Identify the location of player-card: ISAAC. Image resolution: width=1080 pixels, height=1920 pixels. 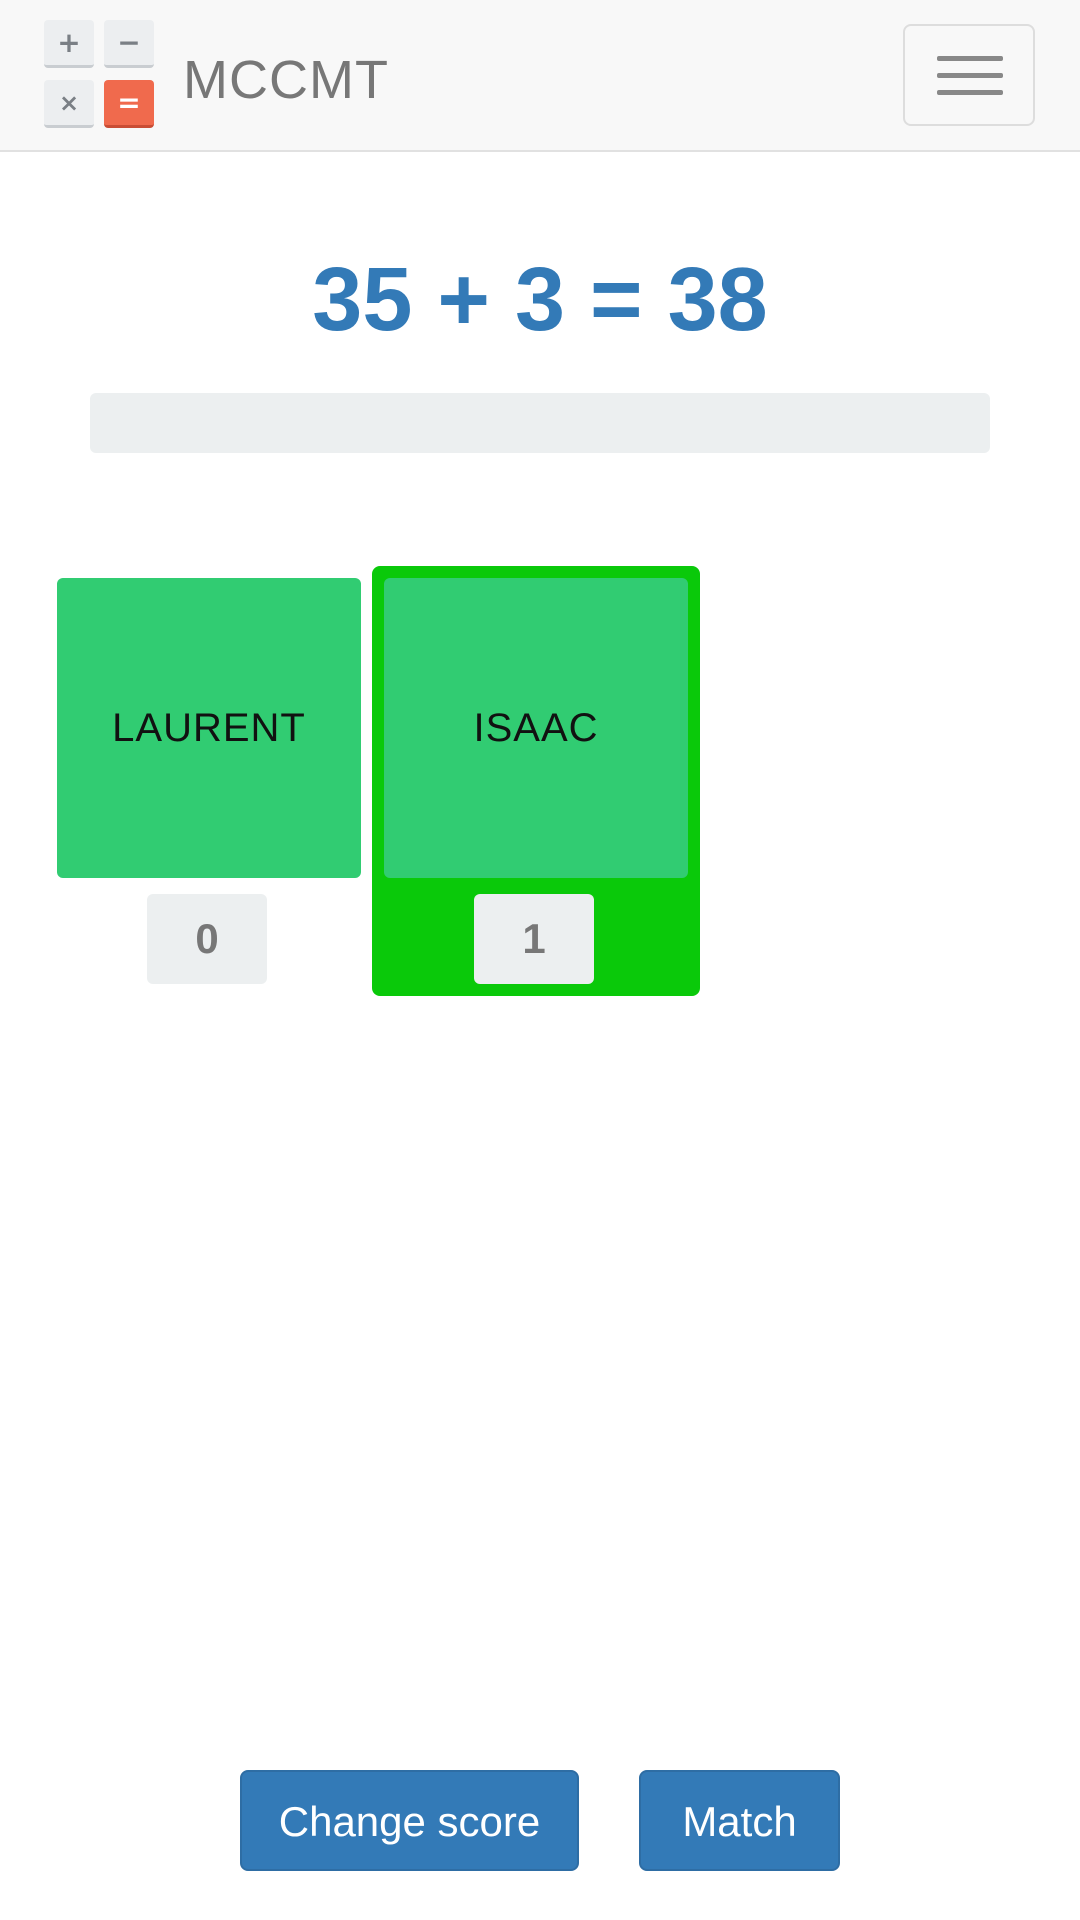
(536, 728).